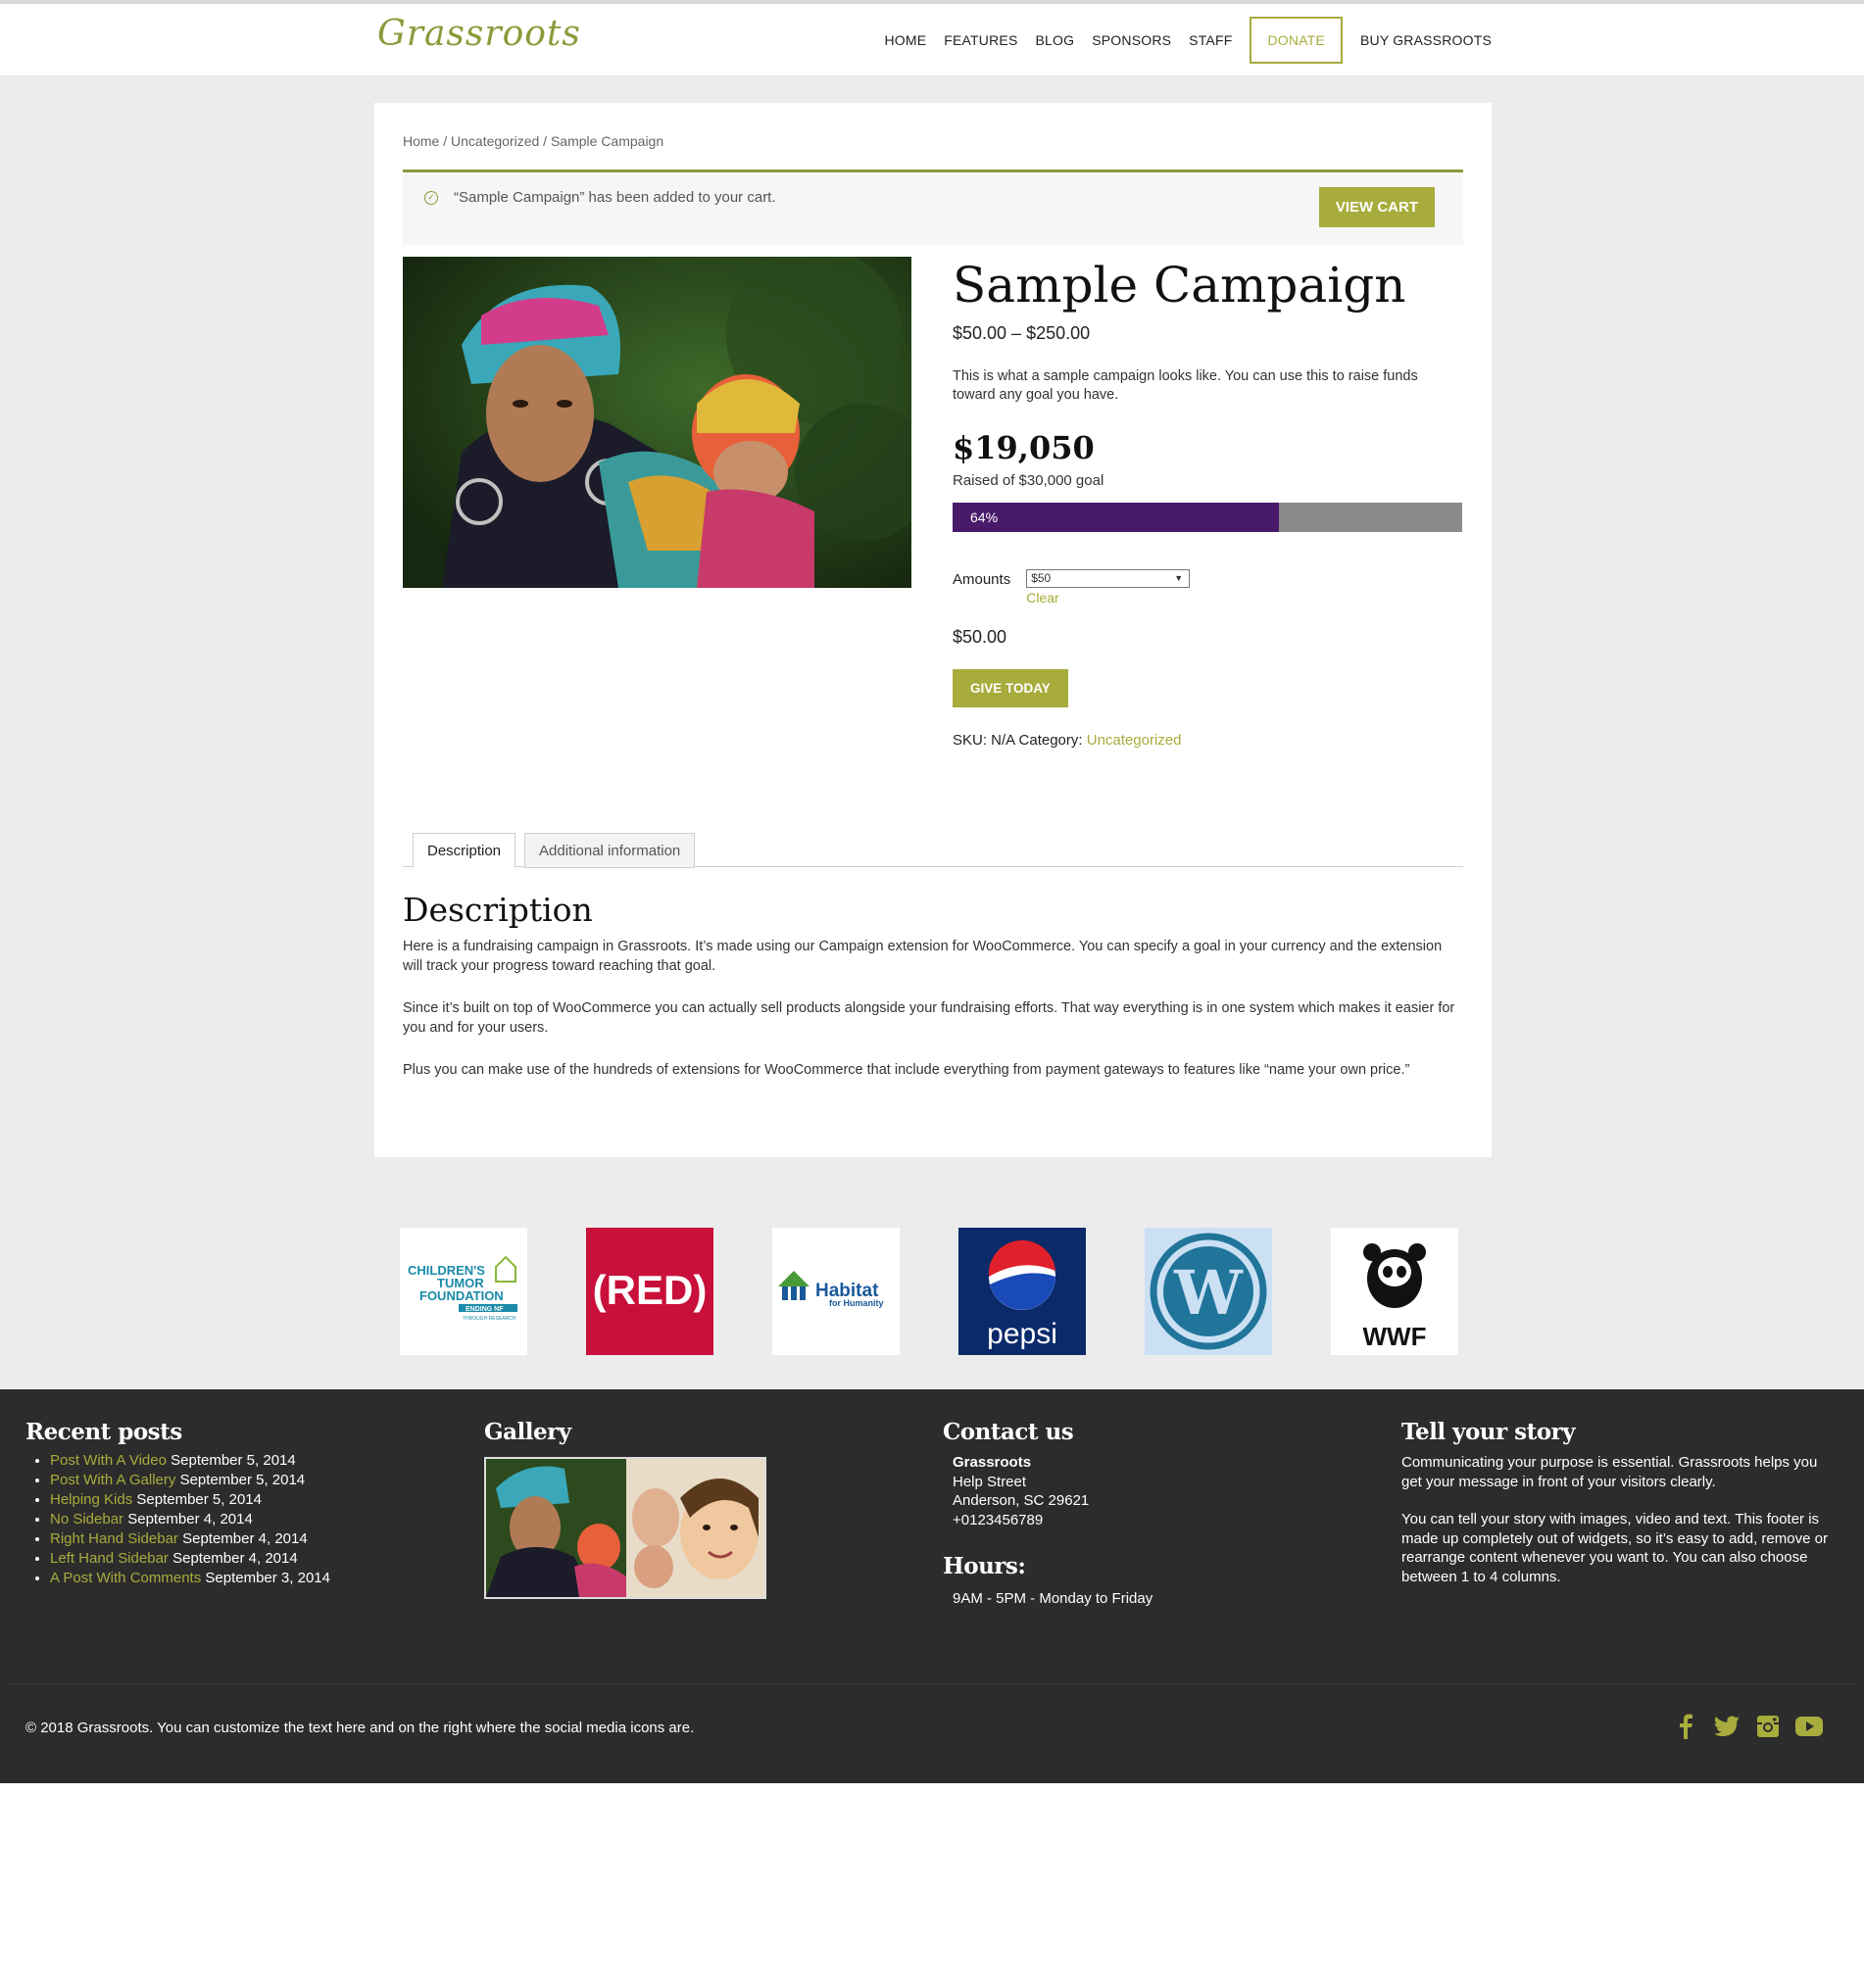 The height and width of the screenshot is (1988, 1864). Describe the element at coordinates (836, 1292) in the screenshot. I see `sponsor-habitat-for-humanity: Habitat for Humanity` at that location.